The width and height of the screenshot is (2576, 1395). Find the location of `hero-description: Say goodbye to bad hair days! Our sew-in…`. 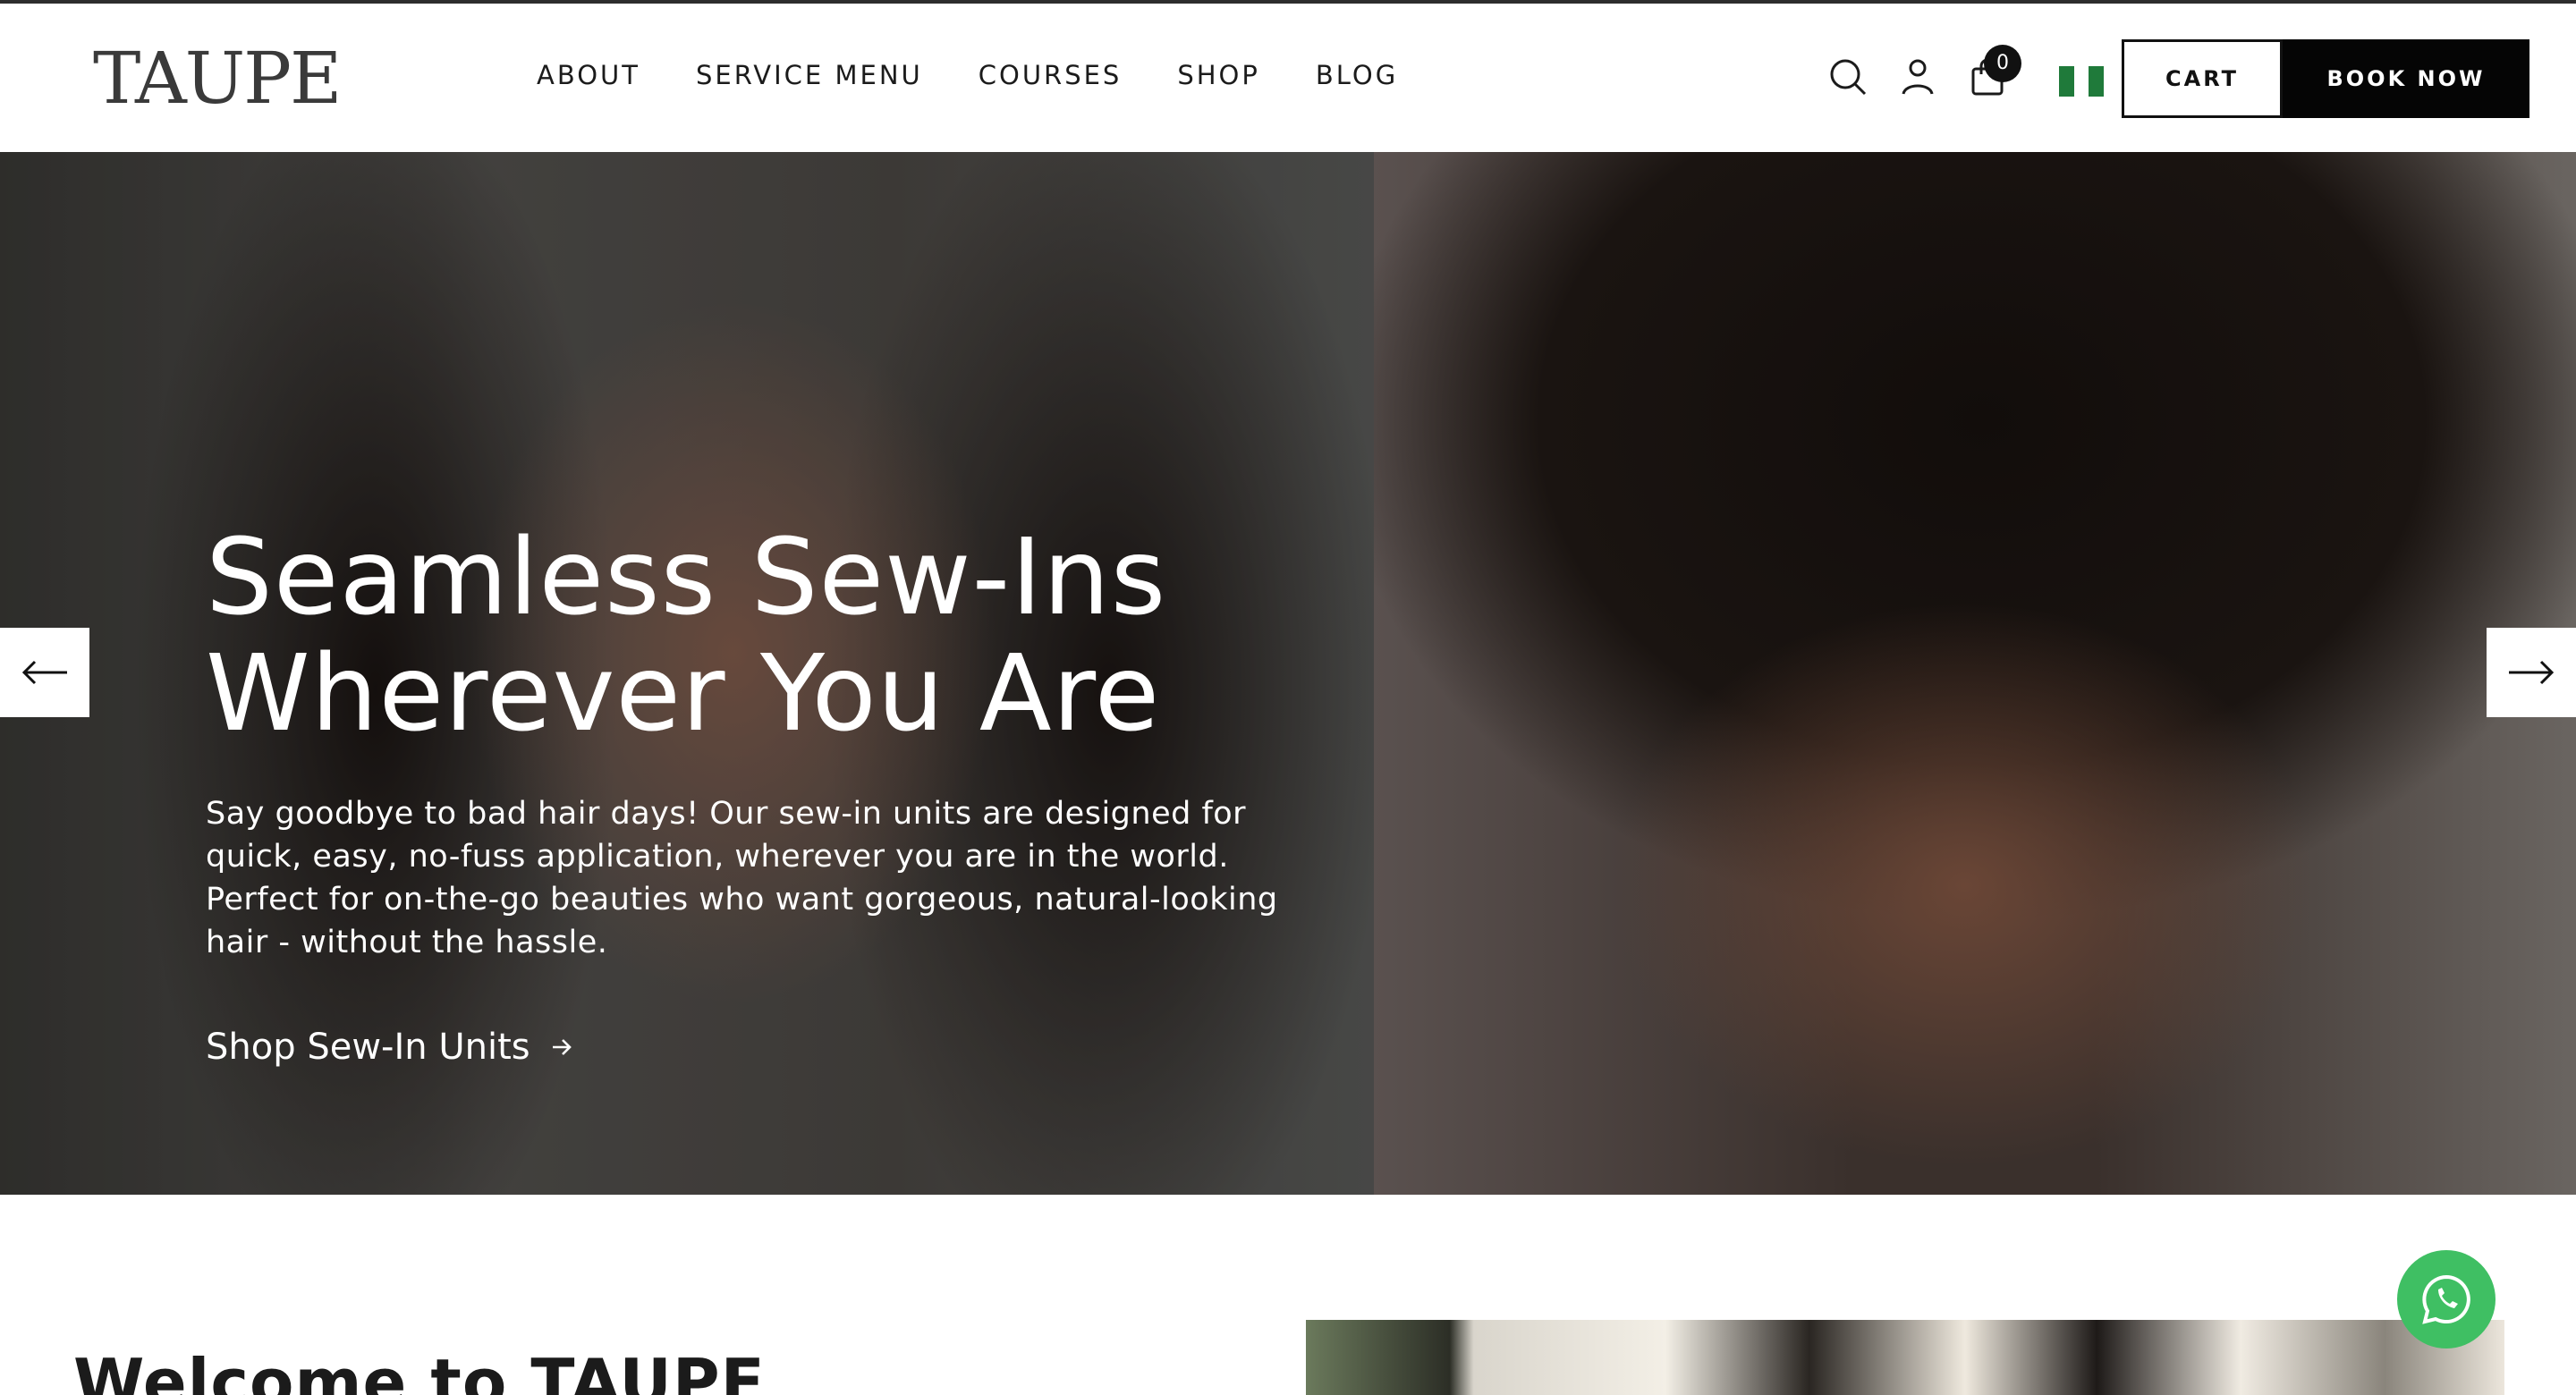

hero-description: Say goodbye to bad hair days! Our sew-in… is located at coordinates (742, 878).